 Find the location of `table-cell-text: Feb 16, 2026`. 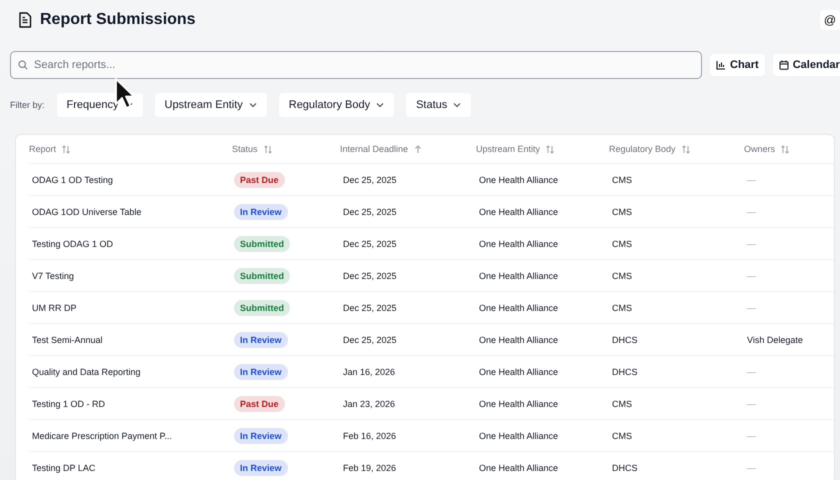

table-cell-text: Feb 16, 2026 is located at coordinates (370, 435).